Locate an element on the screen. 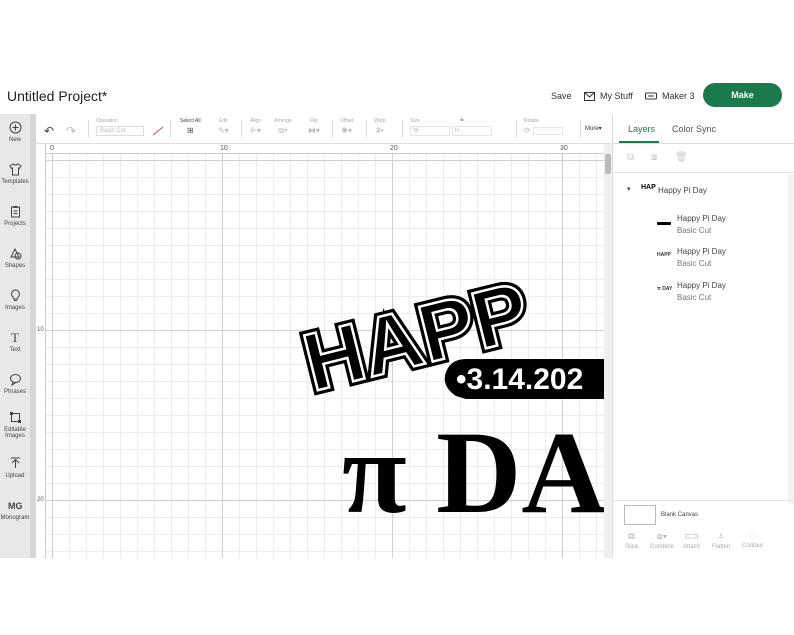 This screenshot has height=635, width=794. size-w-field: W is located at coordinates (430, 131).